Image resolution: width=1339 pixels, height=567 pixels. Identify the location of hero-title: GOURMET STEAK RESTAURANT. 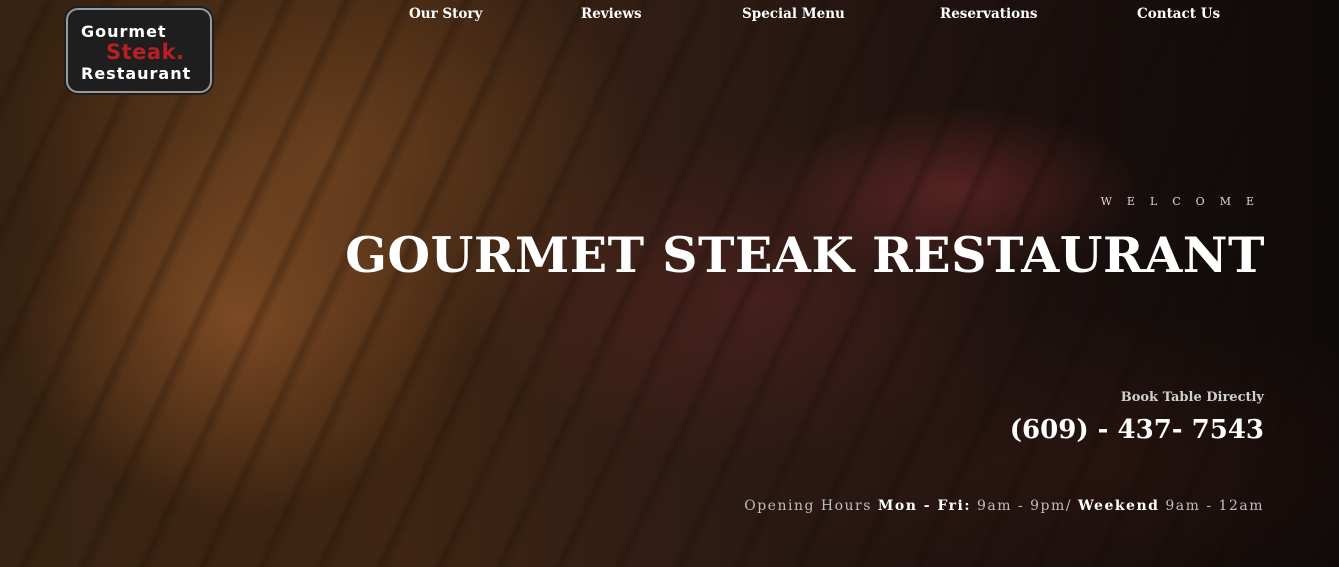
(805, 255).